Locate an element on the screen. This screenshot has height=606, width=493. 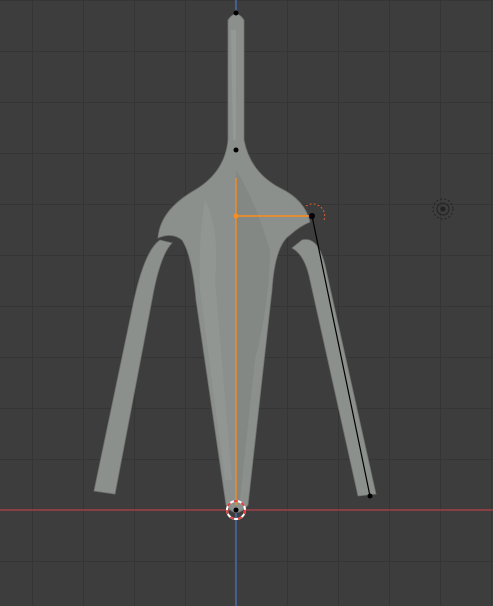
mesh-right-leg is located at coordinates (334, 368).